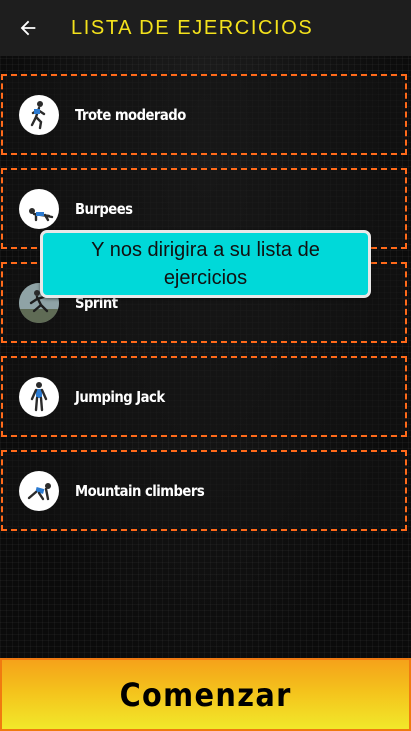 Image resolution: width=411 pixels, height=731 pixels. I want to click on exercise-label: Burpees, so click(104, 208).